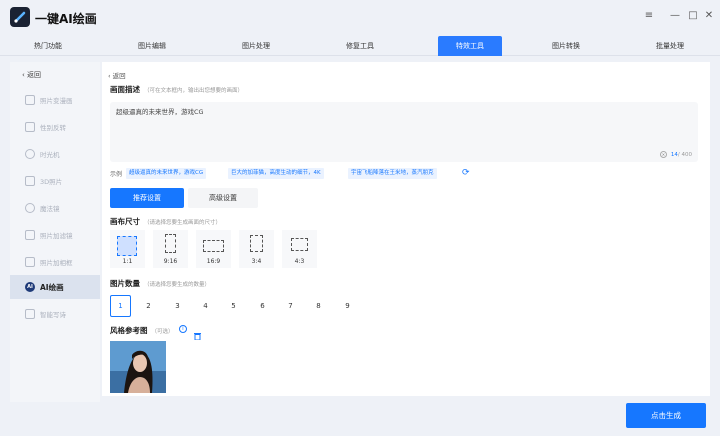 This screenshot has width=720, height=436. I want to click on style-reference-hint: （可选）, so click(162, 332).